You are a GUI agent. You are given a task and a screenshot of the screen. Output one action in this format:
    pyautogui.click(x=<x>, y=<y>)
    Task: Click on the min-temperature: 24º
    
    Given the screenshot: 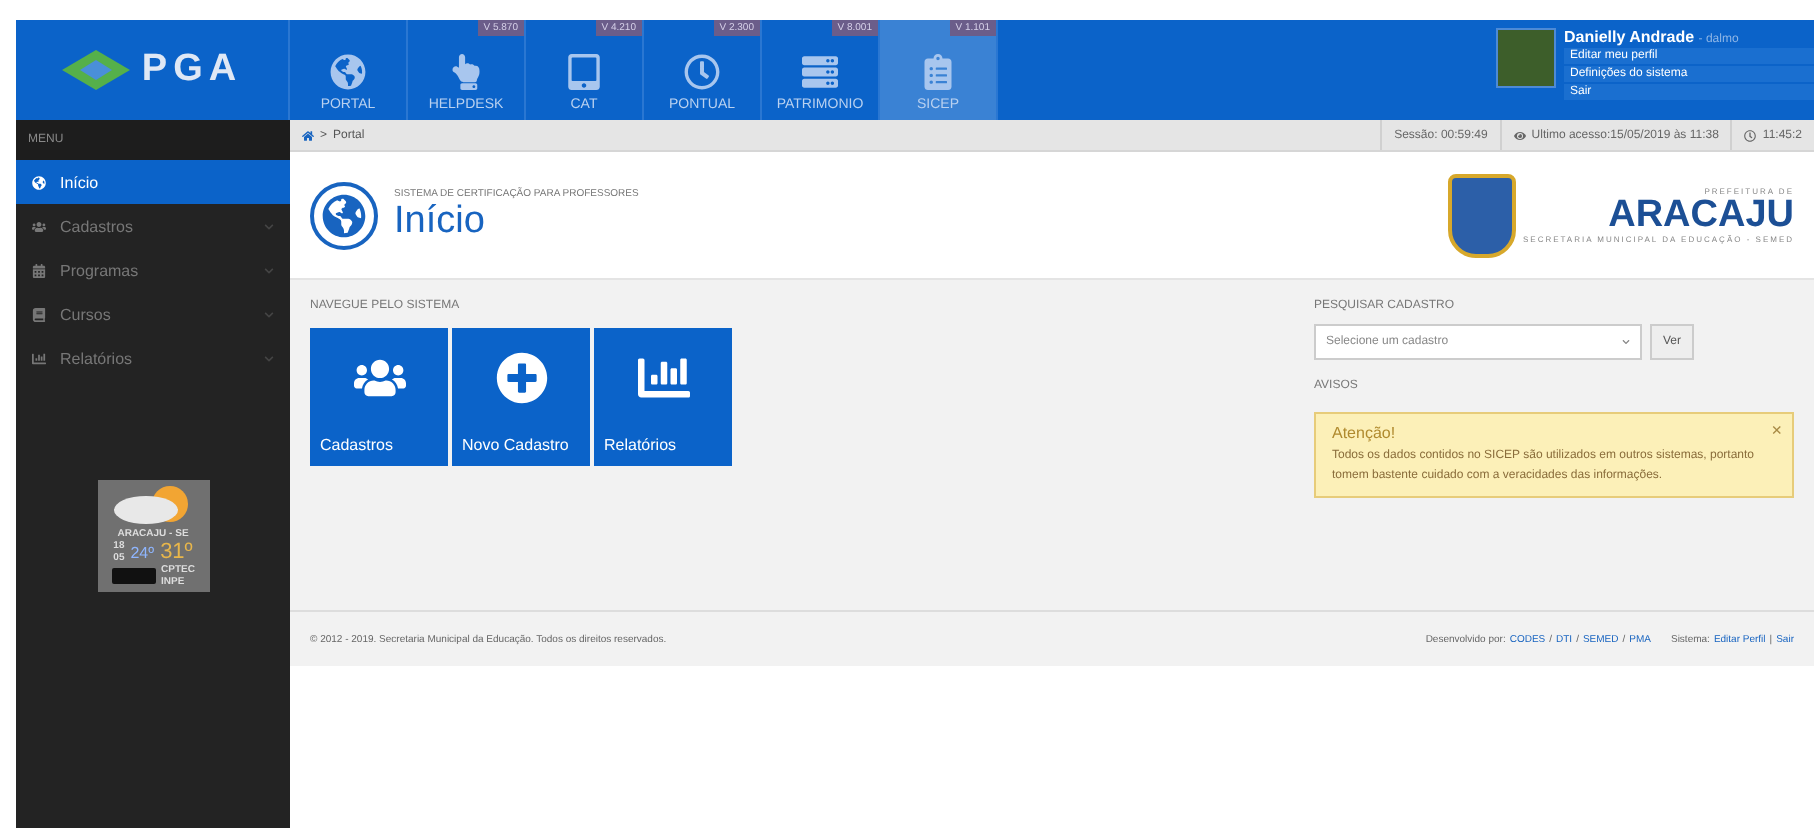 What is the action you would take?
    pyautogui.click(x=142, y=552)
    